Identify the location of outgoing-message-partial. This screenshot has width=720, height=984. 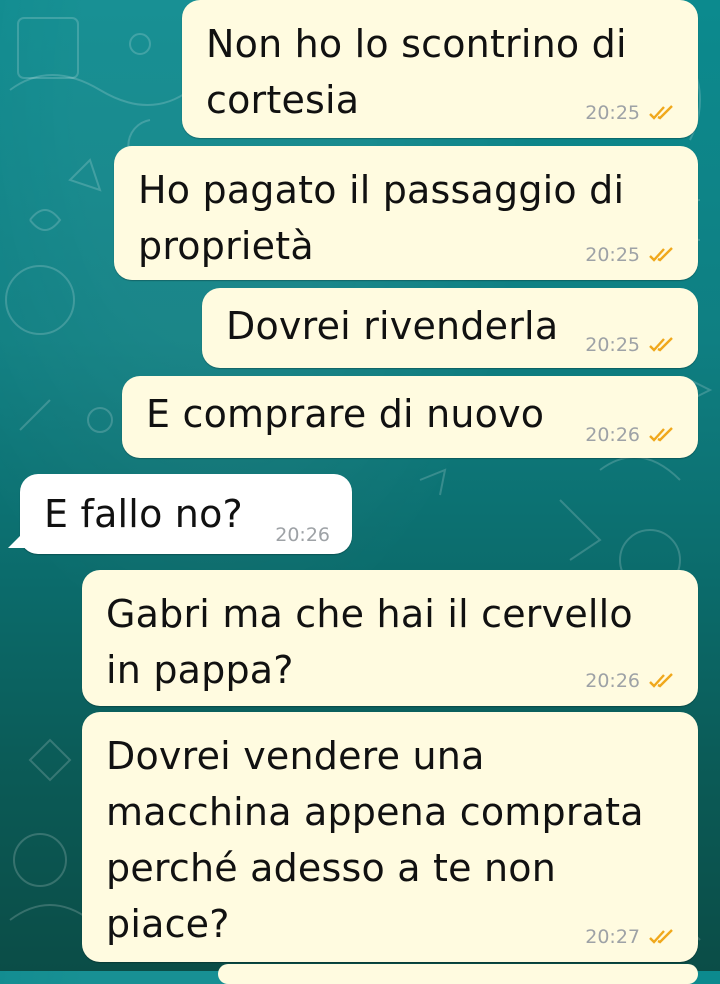
(458, 974).